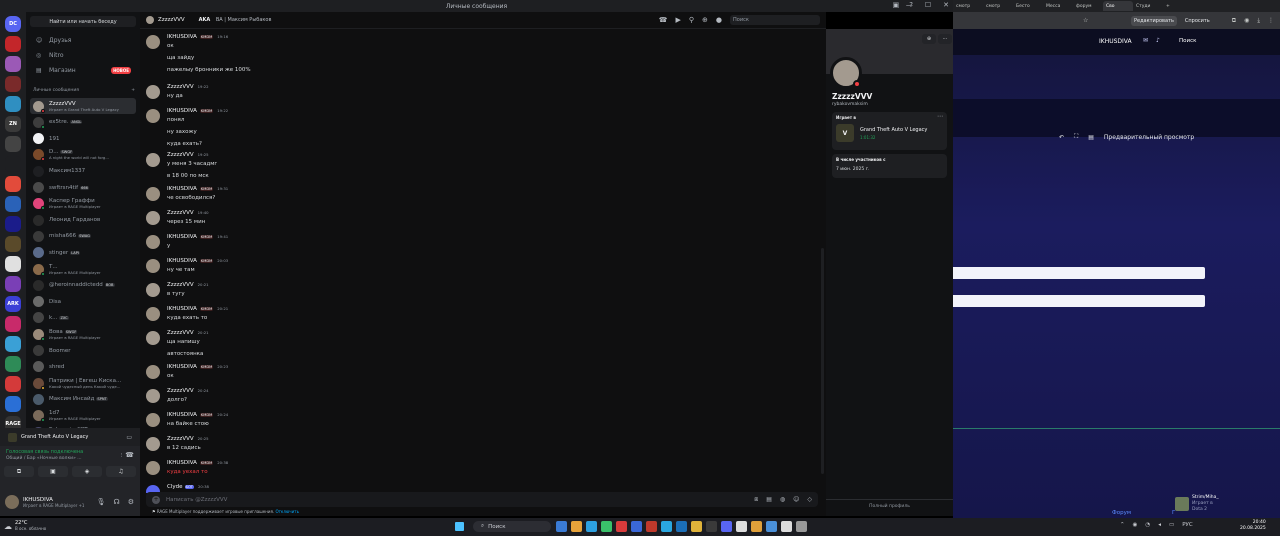  I want to click on close-button: ✕, so click(946, 5).